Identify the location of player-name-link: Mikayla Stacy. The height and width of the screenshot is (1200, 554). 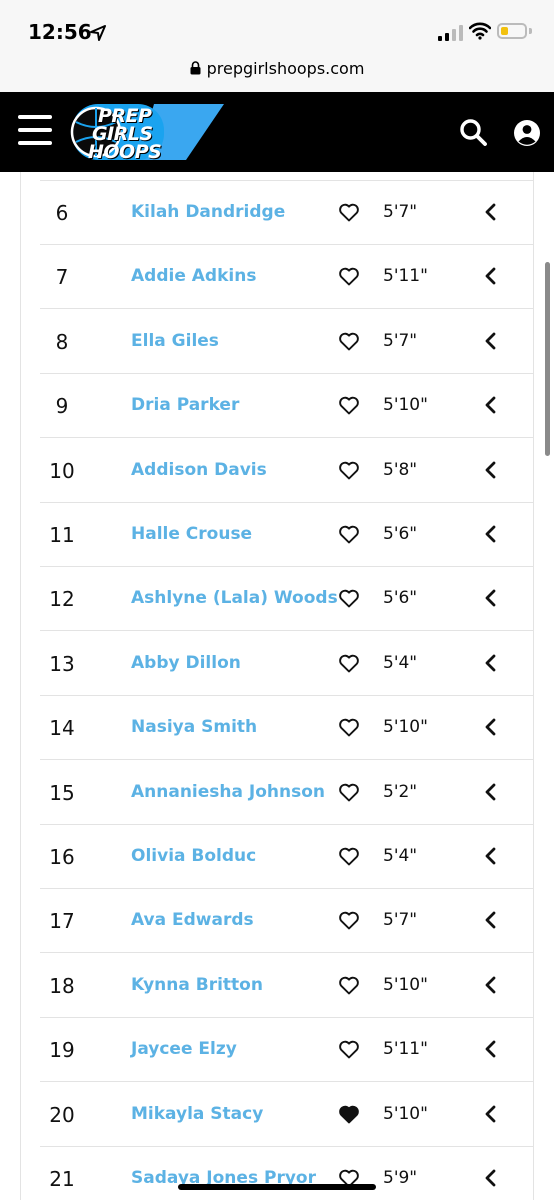
(197, 1114).